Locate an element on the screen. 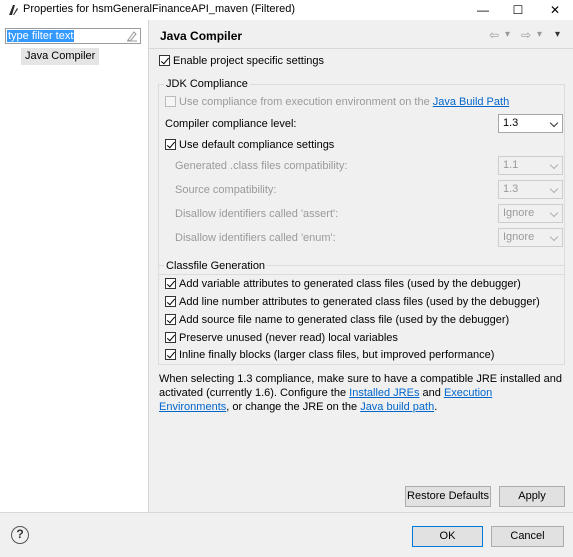 The image size is (573, 557). apply-button: Apply is located at coordinates (532, 496).